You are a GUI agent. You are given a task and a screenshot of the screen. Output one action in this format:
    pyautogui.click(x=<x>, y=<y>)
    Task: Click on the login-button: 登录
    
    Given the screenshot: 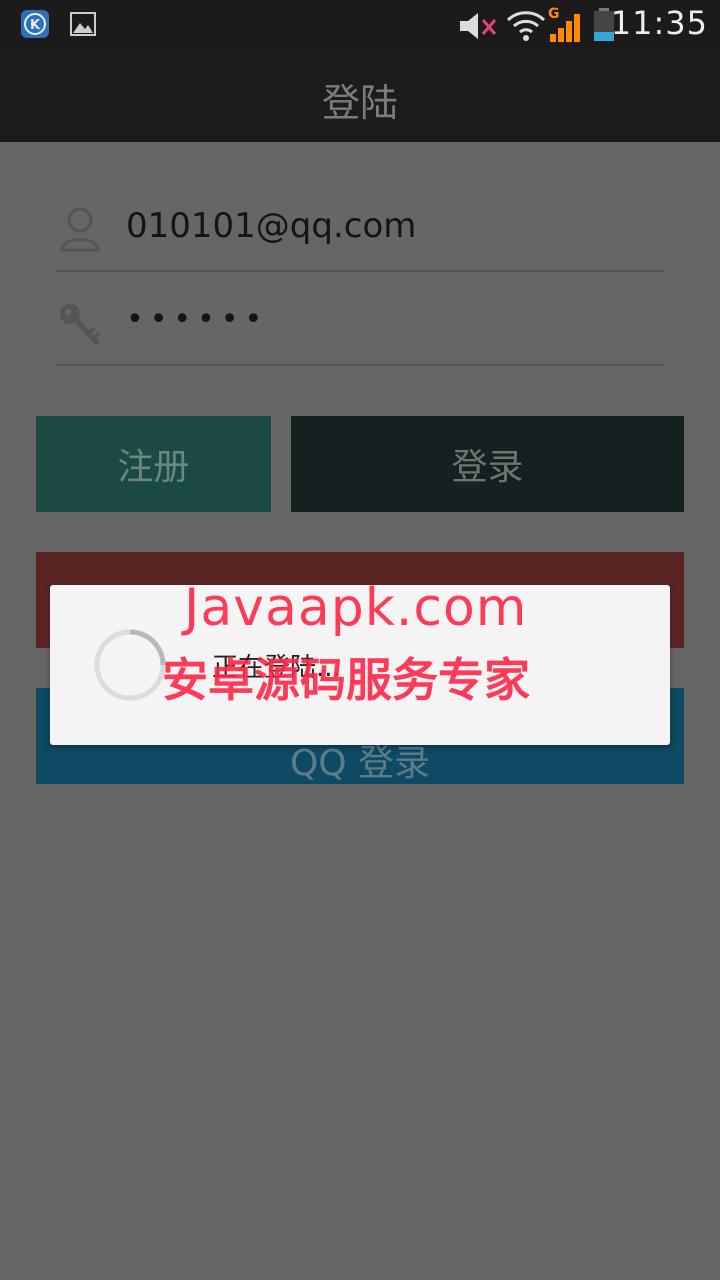 What is the action you would take?
    pyautogui.click(x=487, y=464)
    